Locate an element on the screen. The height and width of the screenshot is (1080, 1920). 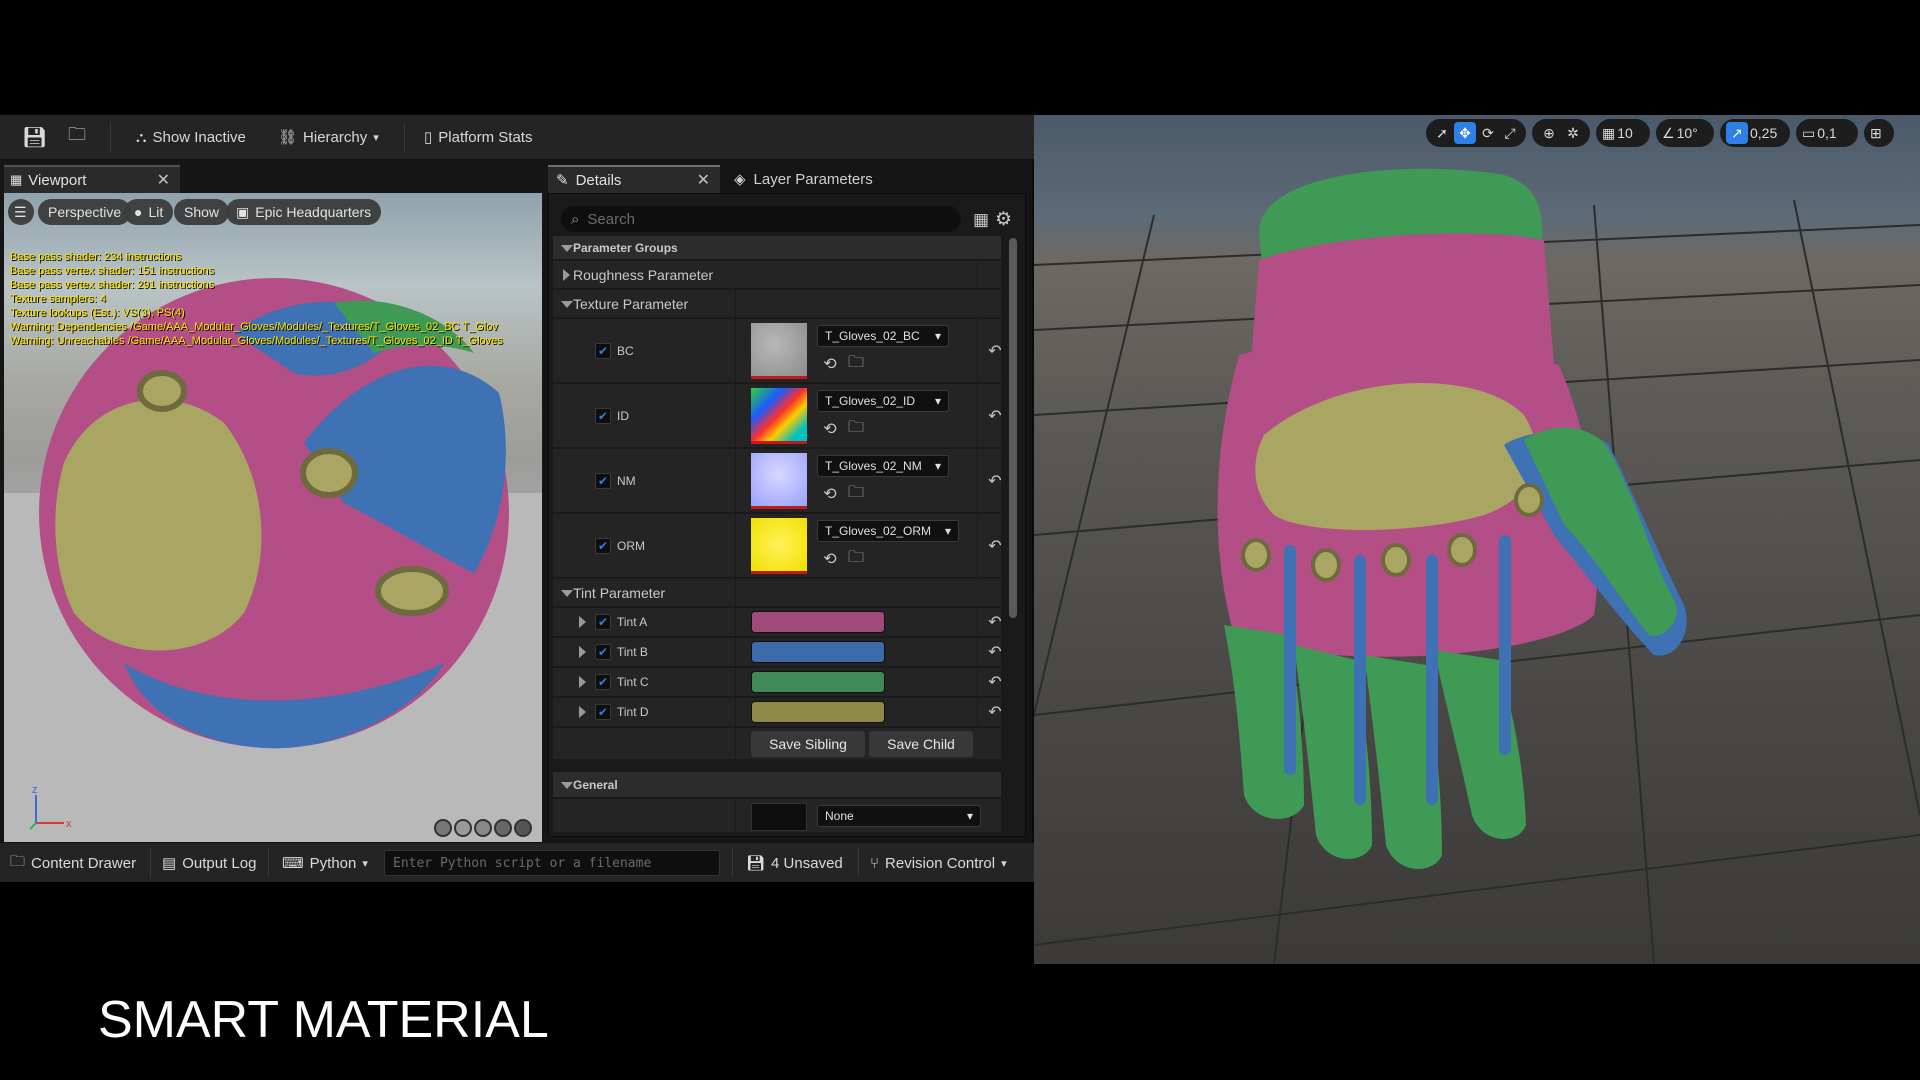
plane-icon is located at coordinates (483, 828).